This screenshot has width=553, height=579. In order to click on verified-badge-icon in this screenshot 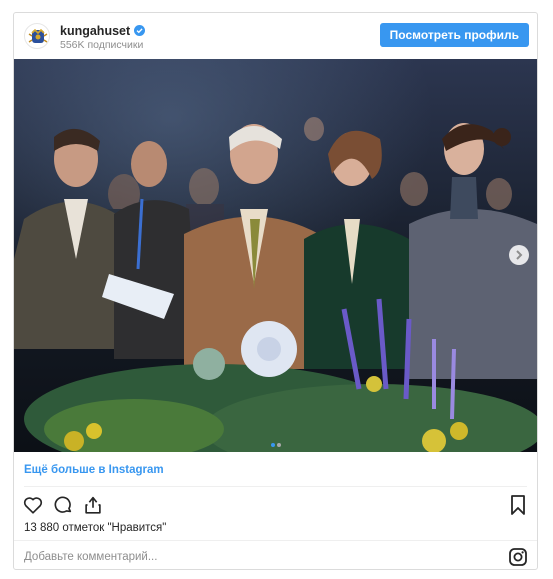, I will do `click(140, 30)`.